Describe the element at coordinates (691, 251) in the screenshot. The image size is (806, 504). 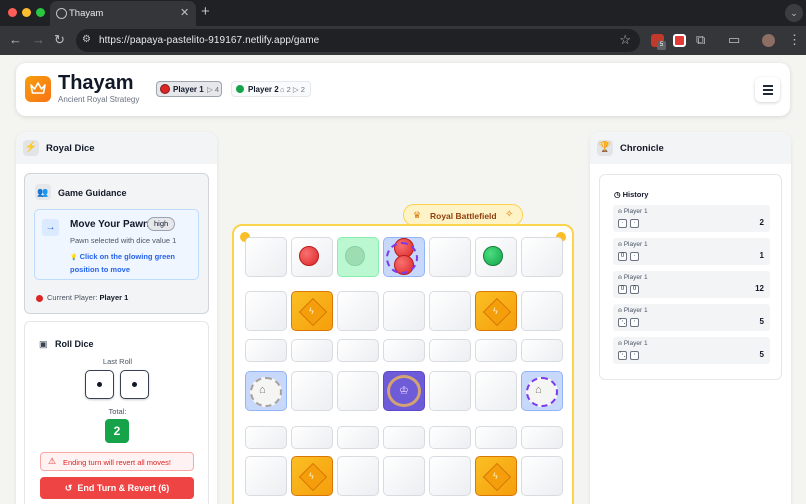
I see `history-row: ⍝ Player 1 0 · 1` at that location.